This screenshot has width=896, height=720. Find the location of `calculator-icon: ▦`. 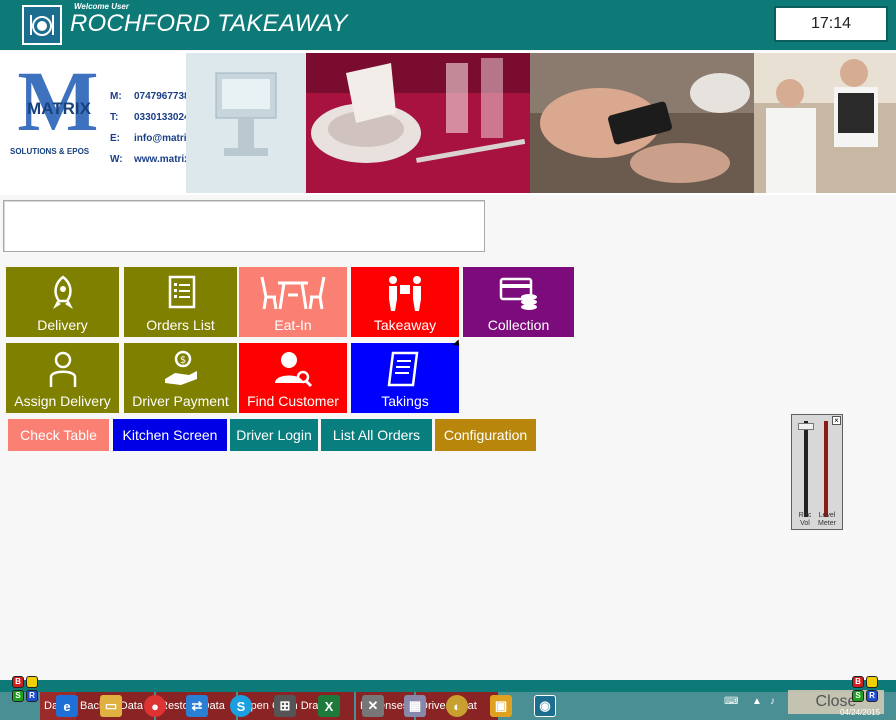

calculator-icon: ▦ is located at coordinates (415, 706).